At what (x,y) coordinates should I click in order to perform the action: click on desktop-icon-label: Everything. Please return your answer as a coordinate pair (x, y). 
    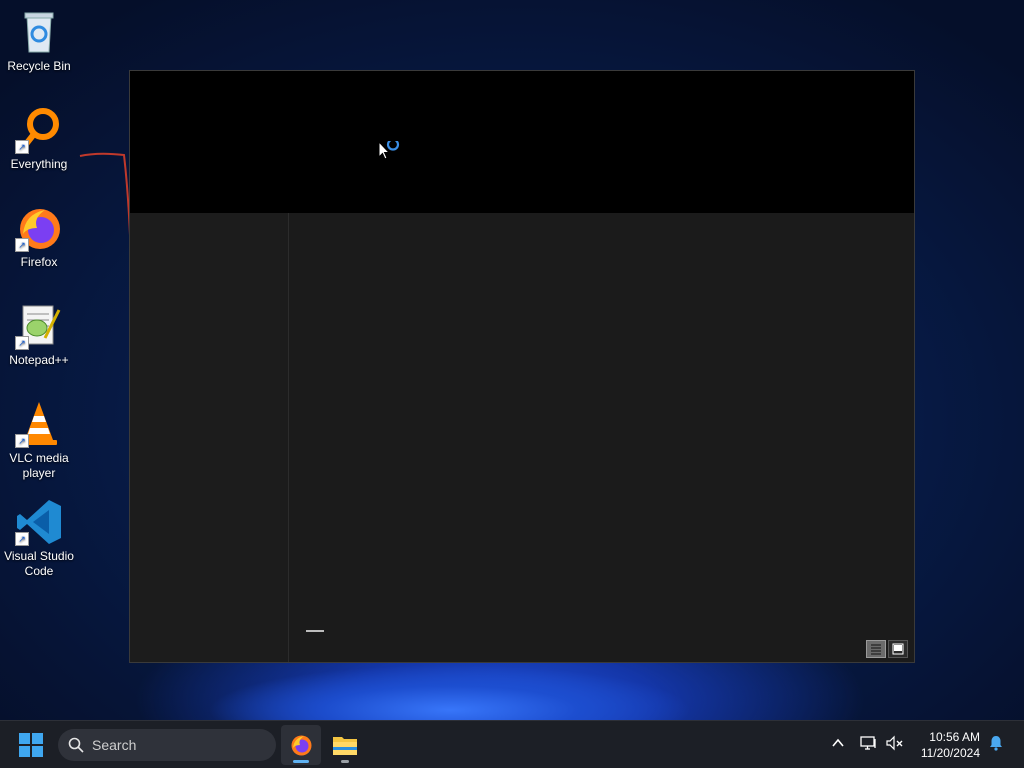
    Looking at the image, I should click on (39, 164).